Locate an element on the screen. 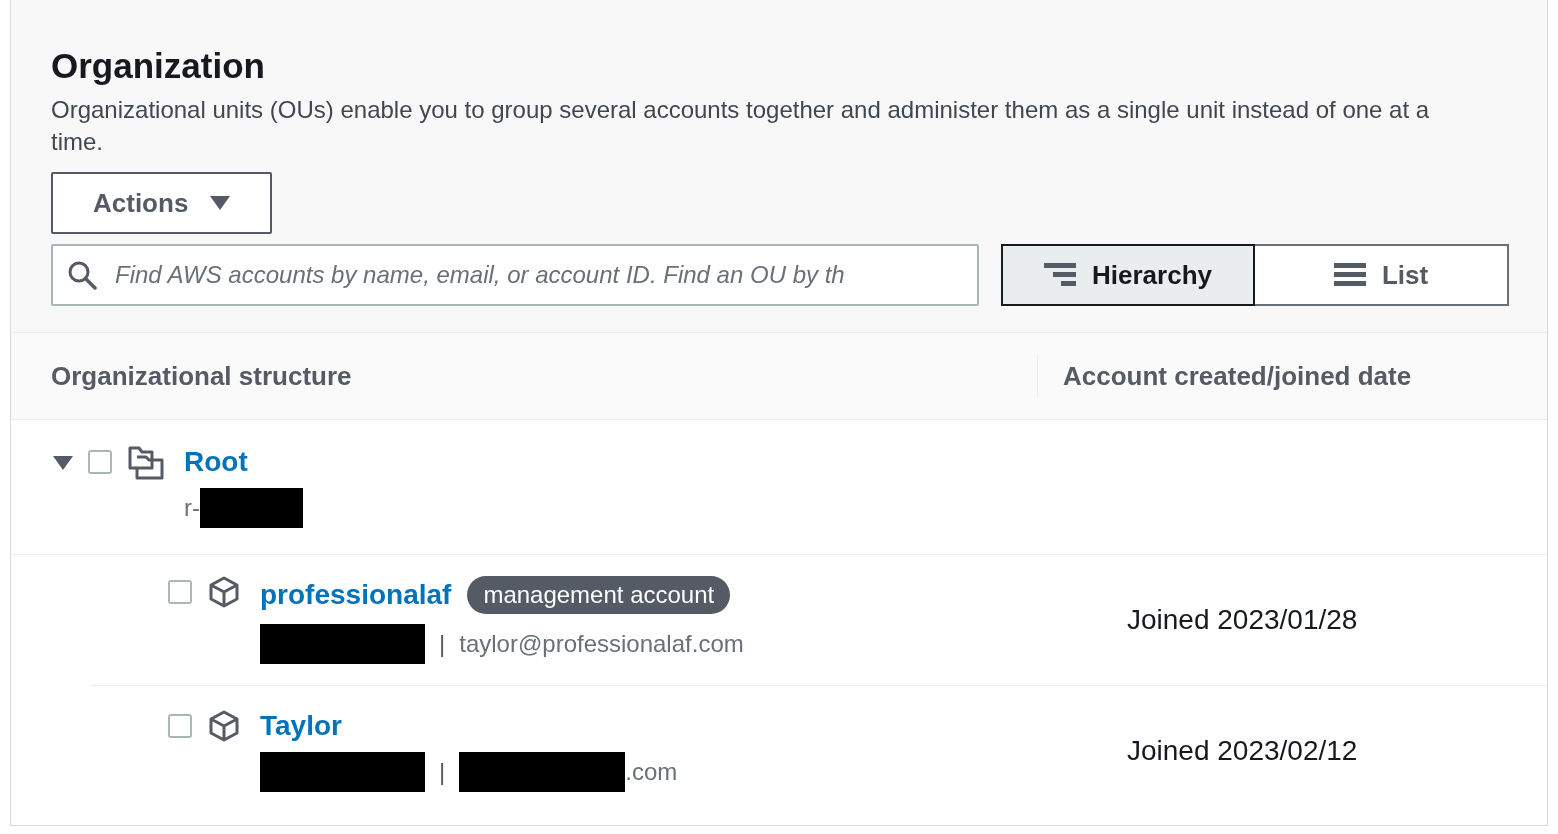 The height and width of the screenshot is (834, 1558). list-icon is located at coordinates (1349, 275).